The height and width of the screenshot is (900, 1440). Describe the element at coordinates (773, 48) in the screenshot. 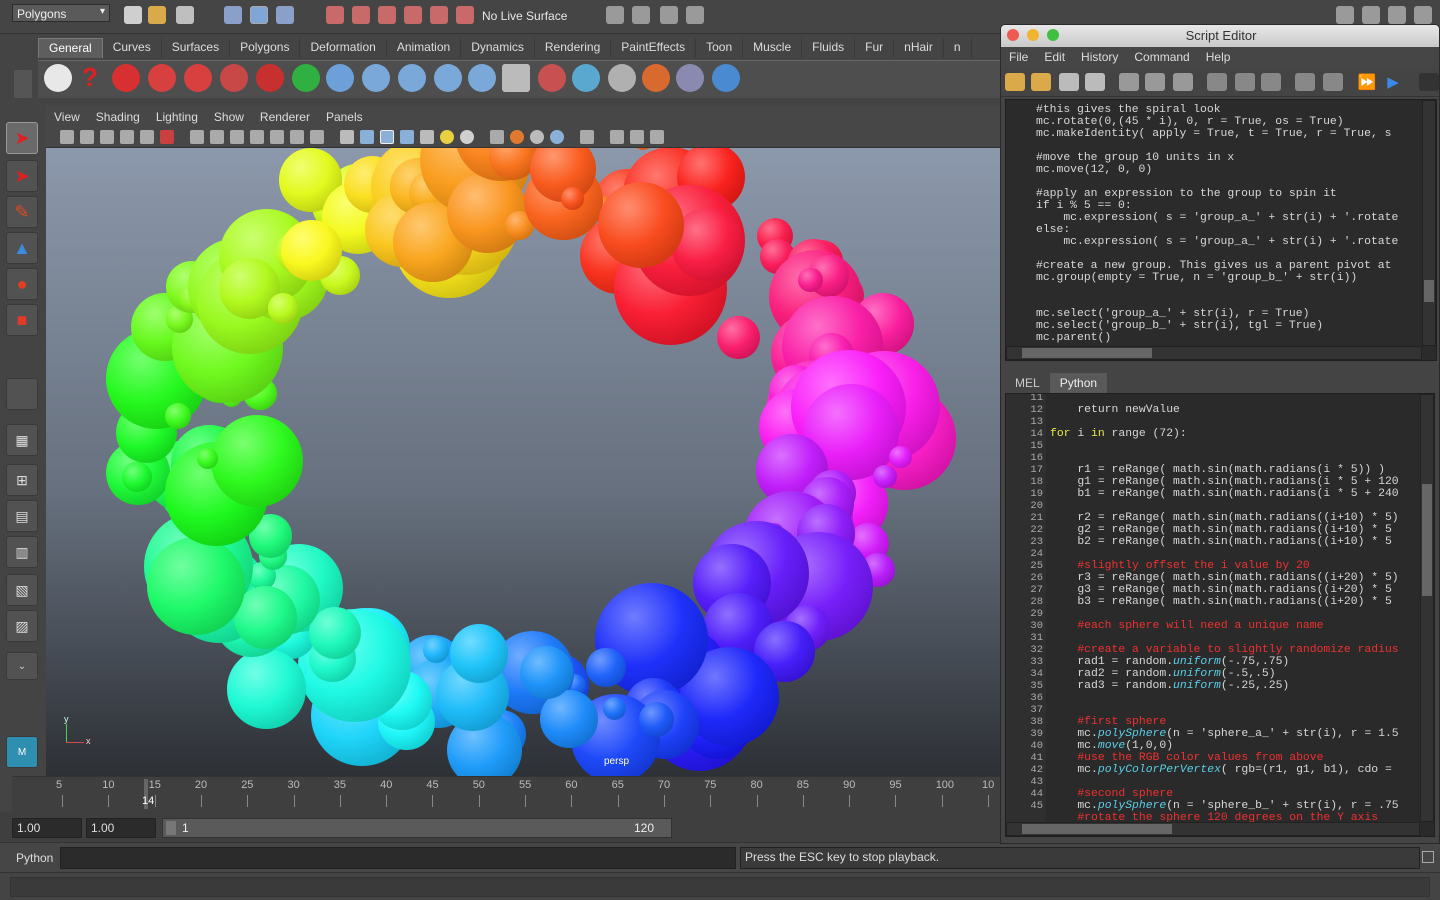

I see `shelf-tab-muscle: Muscle` at that location.